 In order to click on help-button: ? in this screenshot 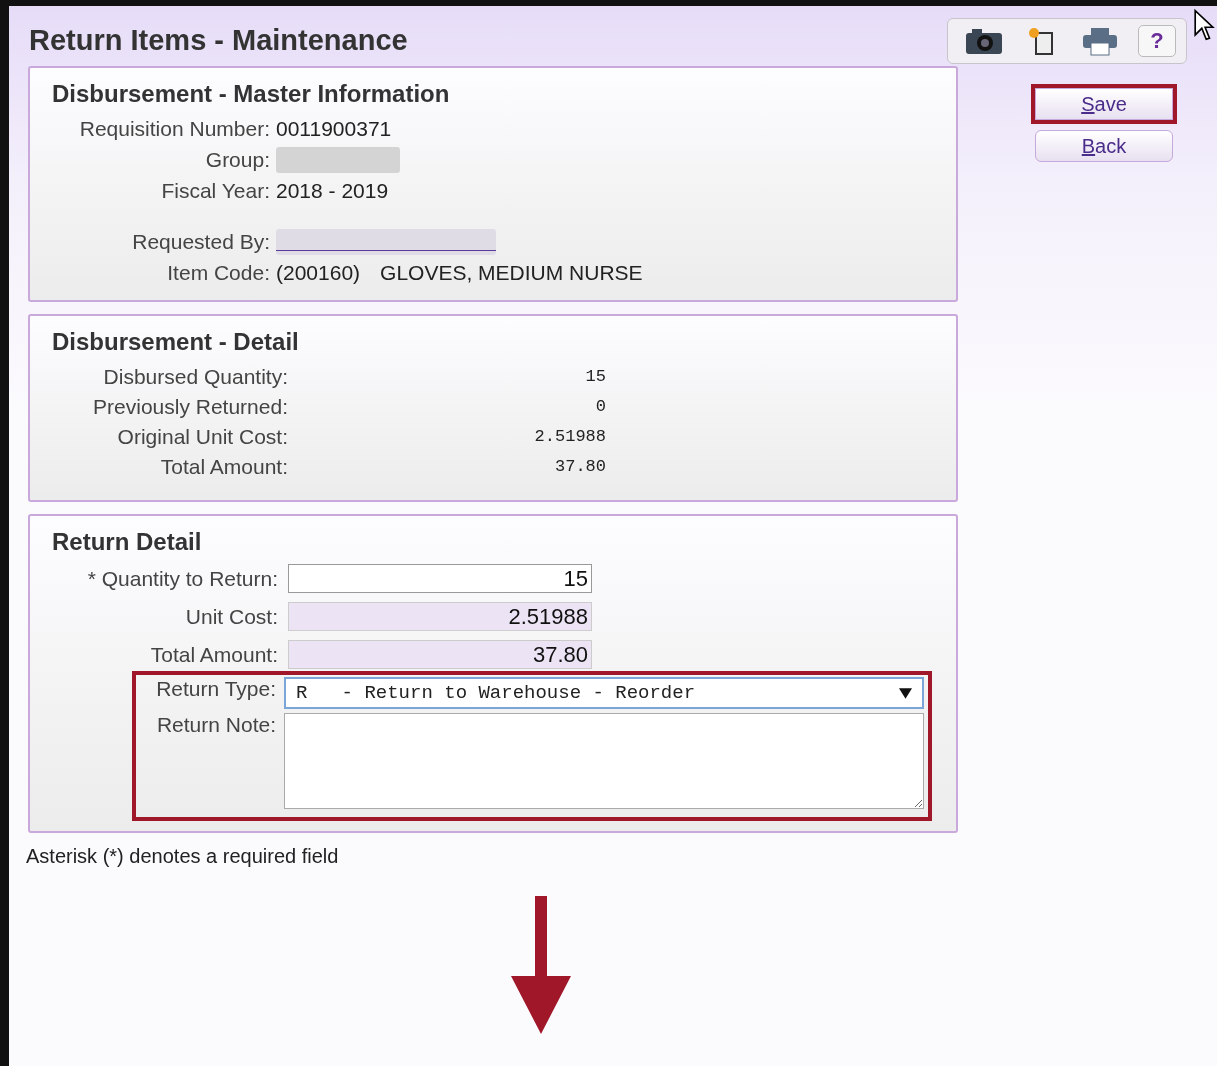, I will do `click(1157, 41)`.